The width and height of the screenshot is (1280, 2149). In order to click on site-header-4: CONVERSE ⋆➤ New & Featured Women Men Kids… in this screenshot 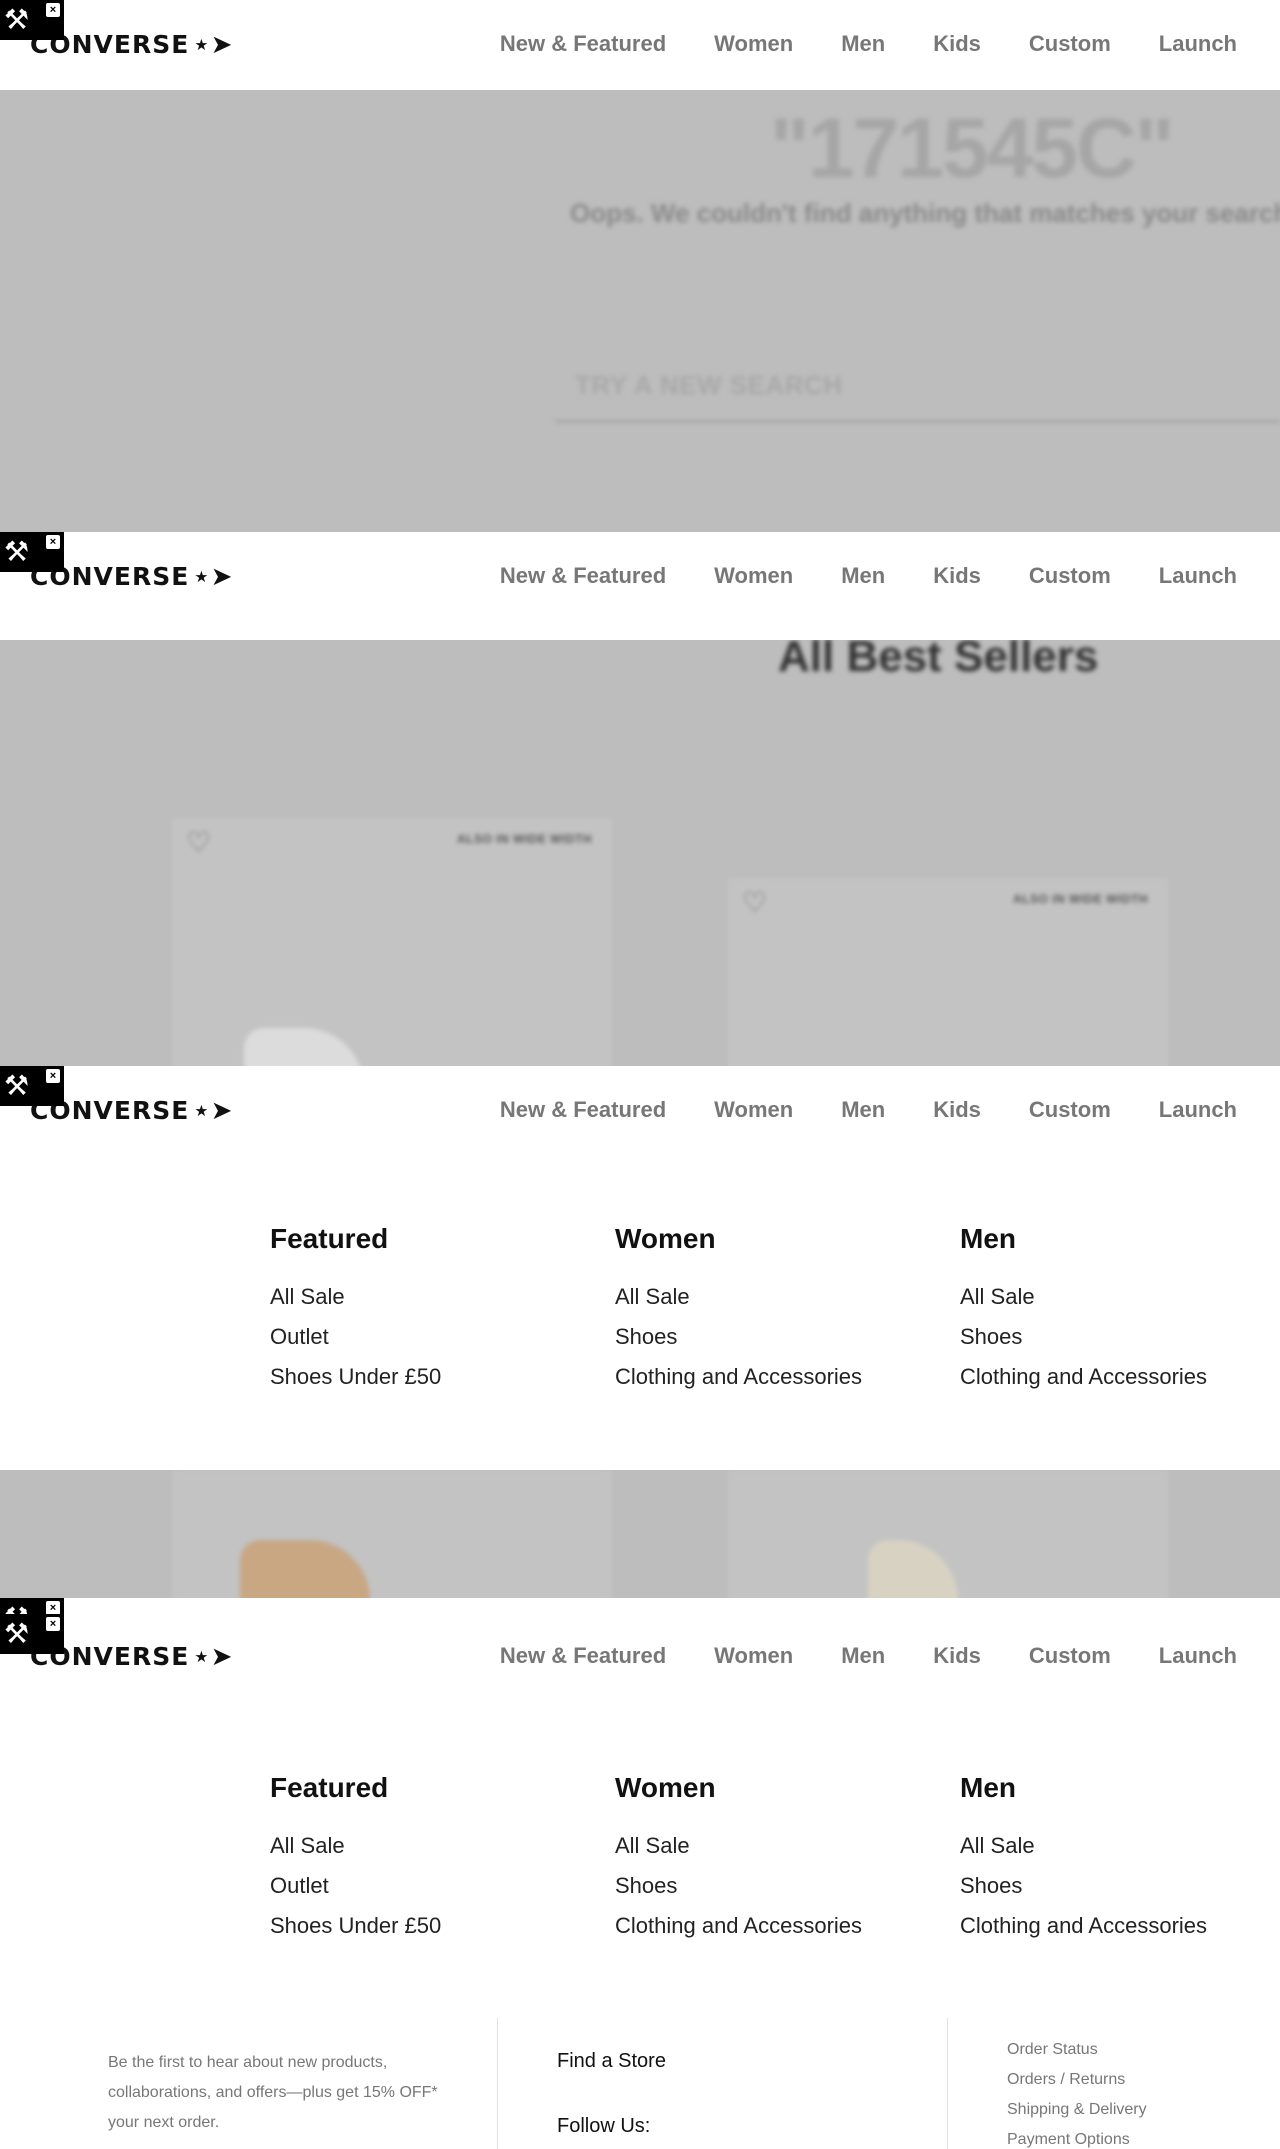, I will do `click(640, 1658)`.